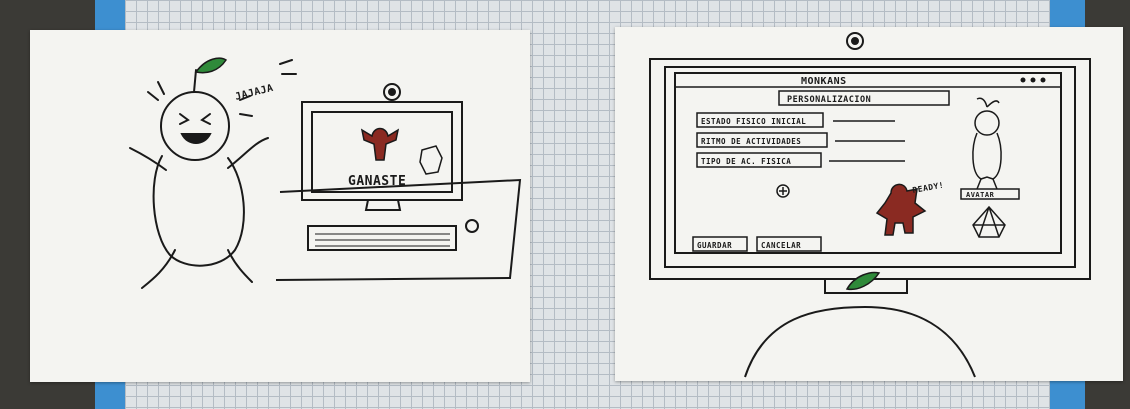  I want to click on tab-label: PERSONALIZACION, so click(829, 100).